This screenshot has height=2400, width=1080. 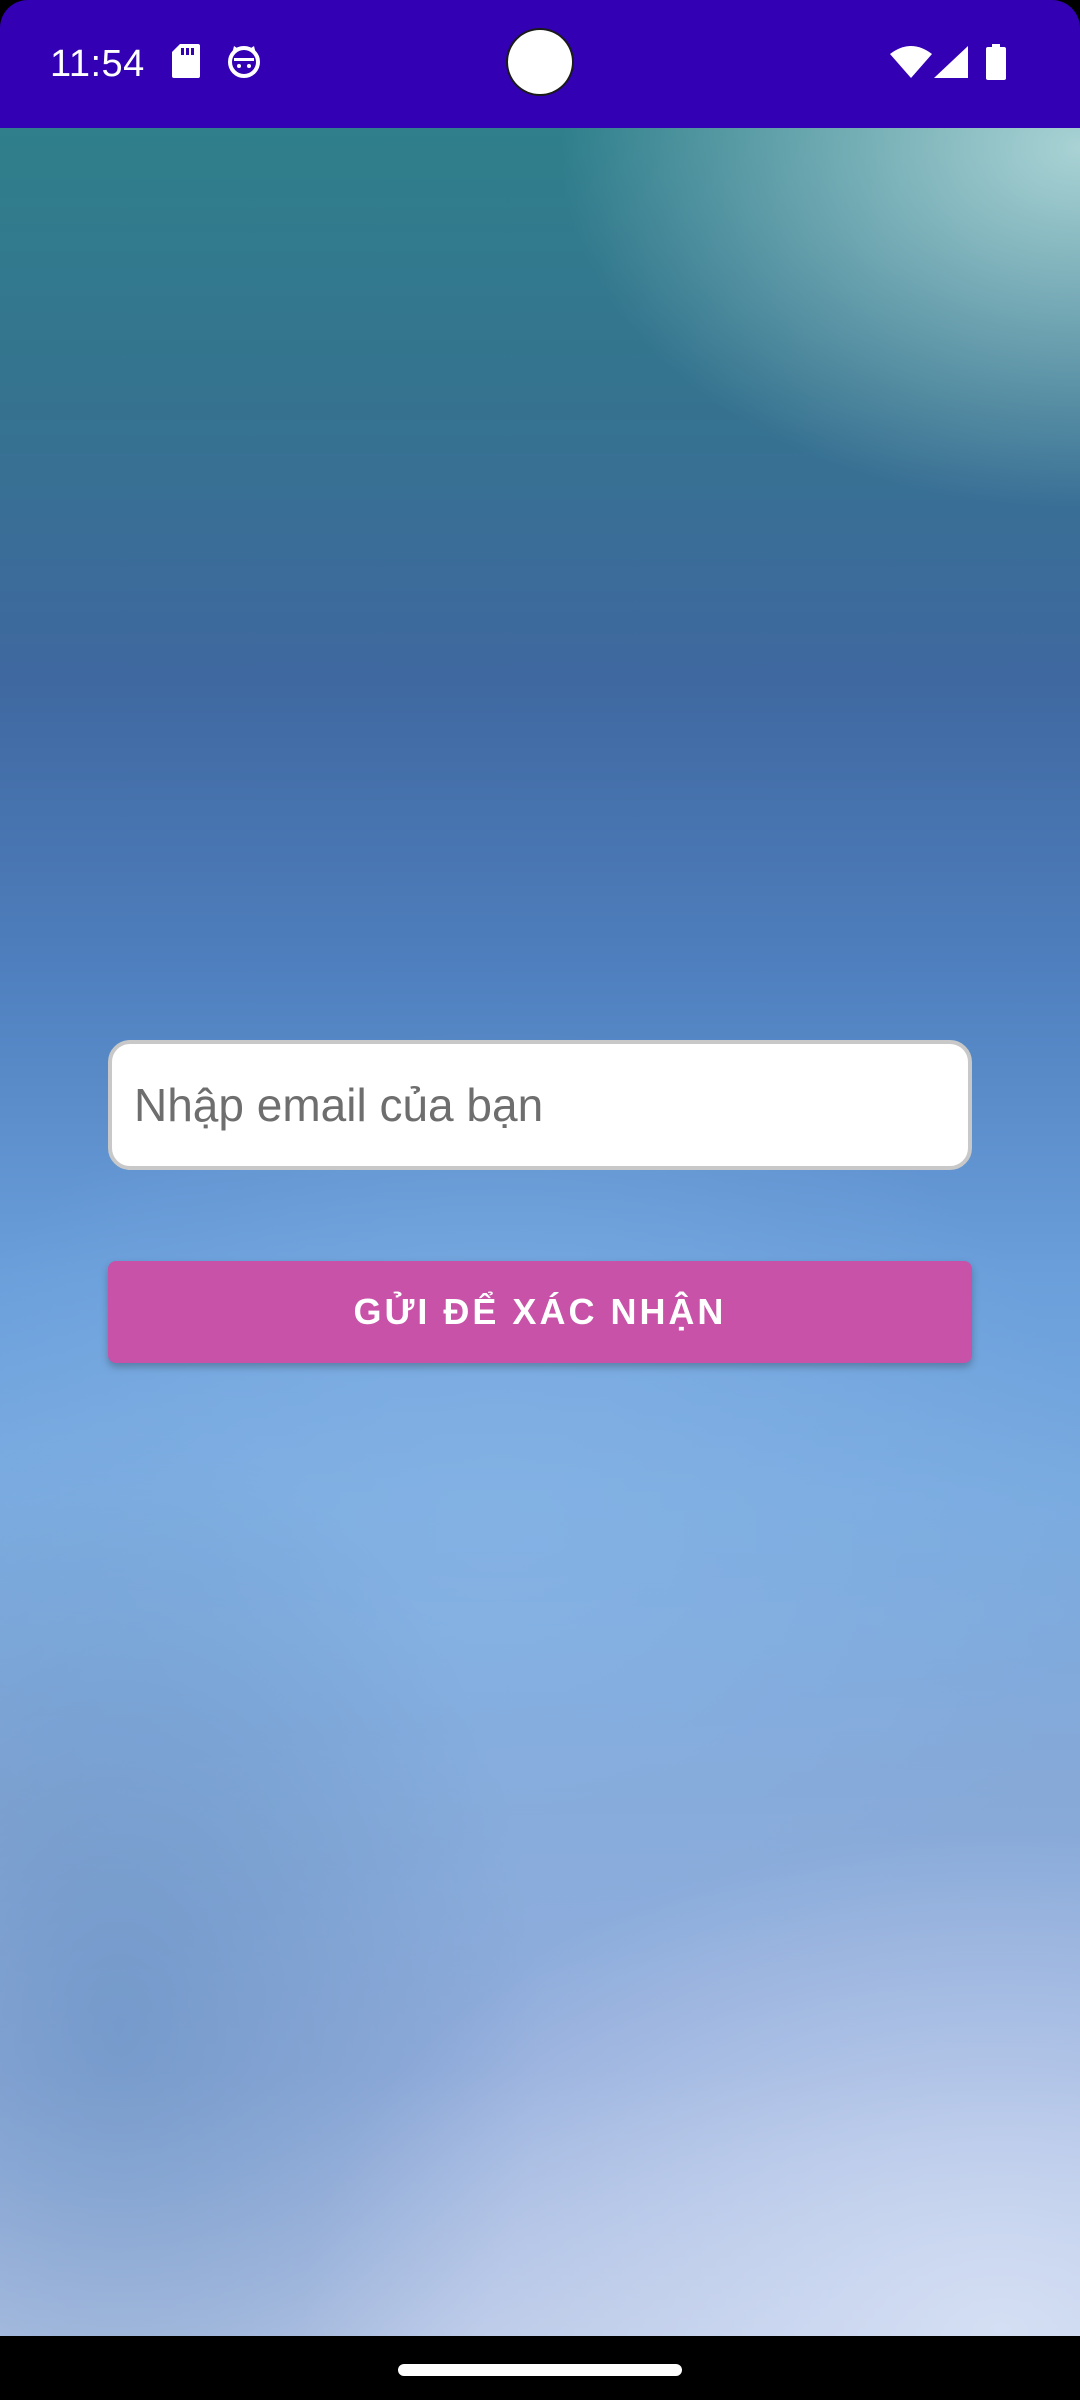 I want to click on submit-confirm-button: GỬI ĐỂ XÁC NHẬN, so click(x=540, y=1312).